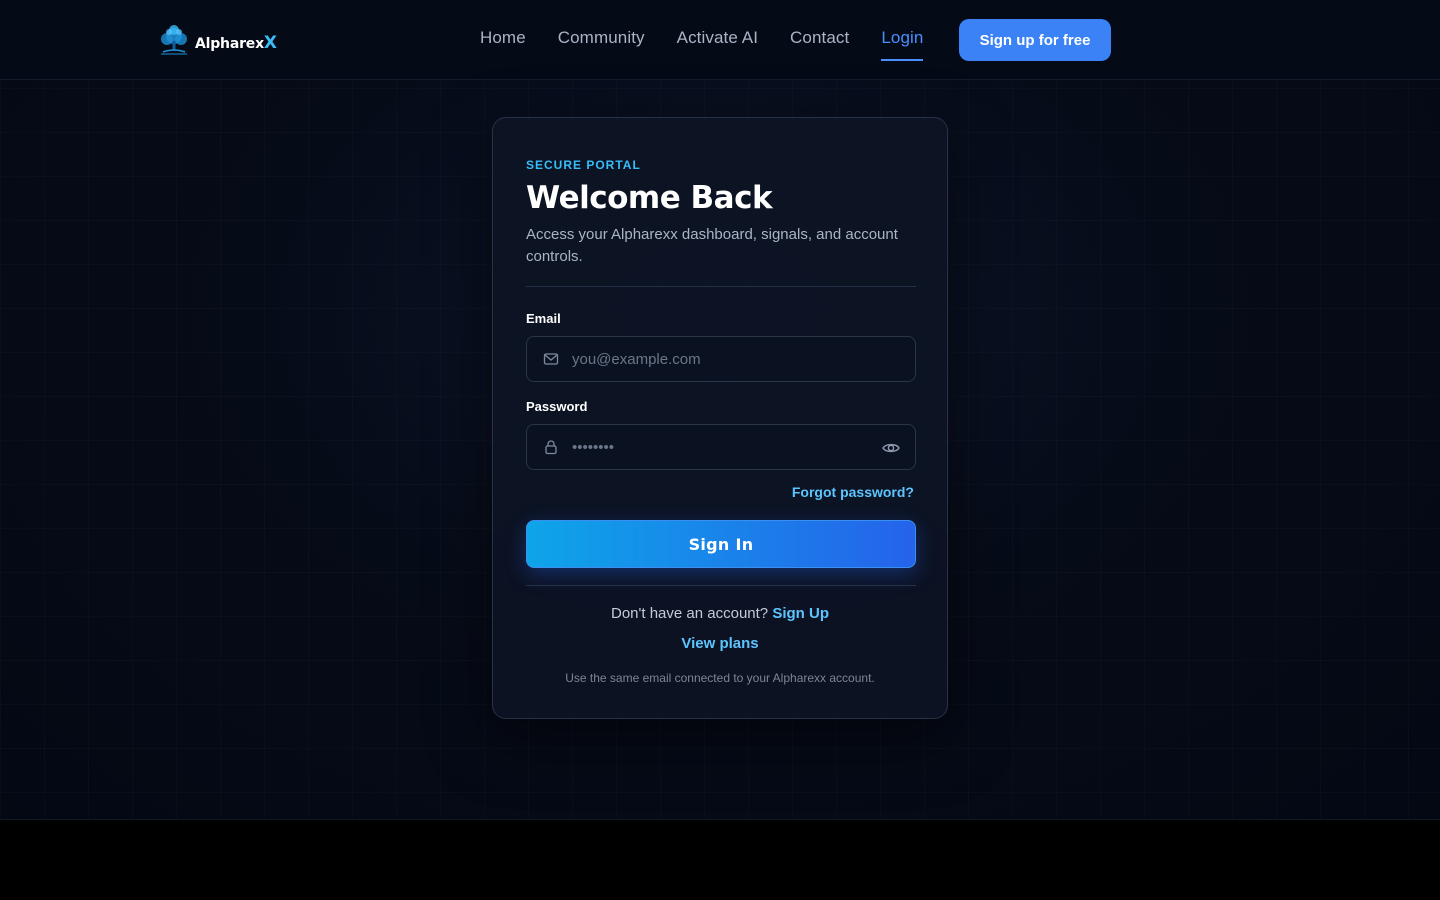  Describe the element at coordinates (583, 165) in the screenshot. I see `eyebrow-label: SECURE PORTAL` at that location.